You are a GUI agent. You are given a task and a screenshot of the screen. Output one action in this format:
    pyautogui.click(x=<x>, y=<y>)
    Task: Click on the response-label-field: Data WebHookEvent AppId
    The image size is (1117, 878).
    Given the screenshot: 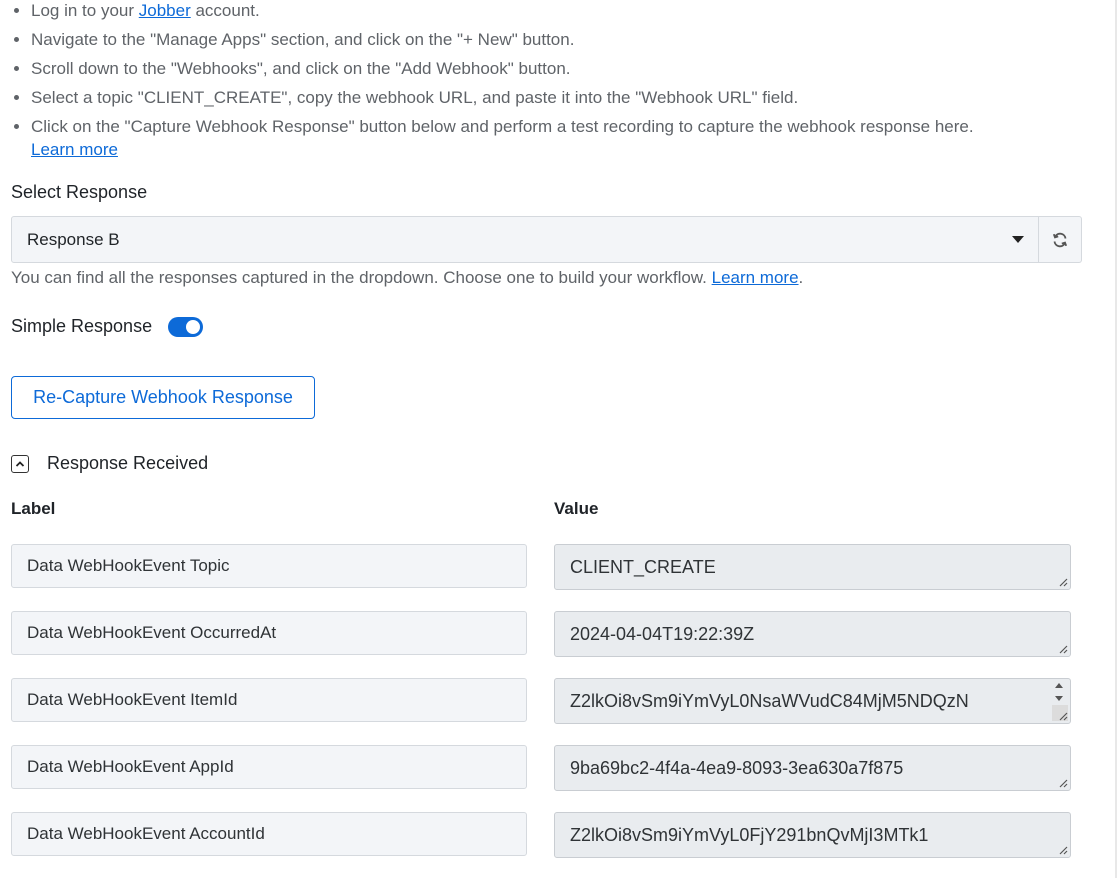 What is the action you would take?
    pyautogui.click(x=269, y=767)
    